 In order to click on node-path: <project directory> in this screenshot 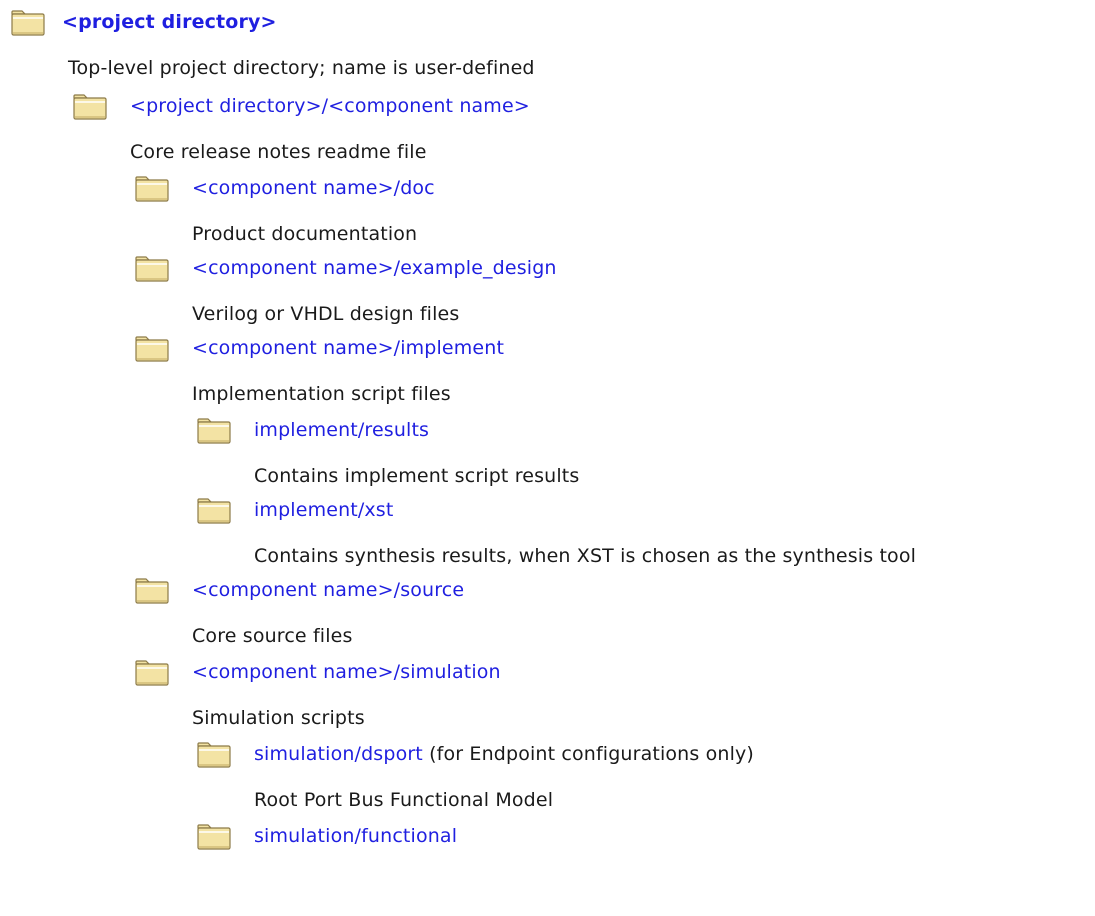, I will do `click(169, 22)`.